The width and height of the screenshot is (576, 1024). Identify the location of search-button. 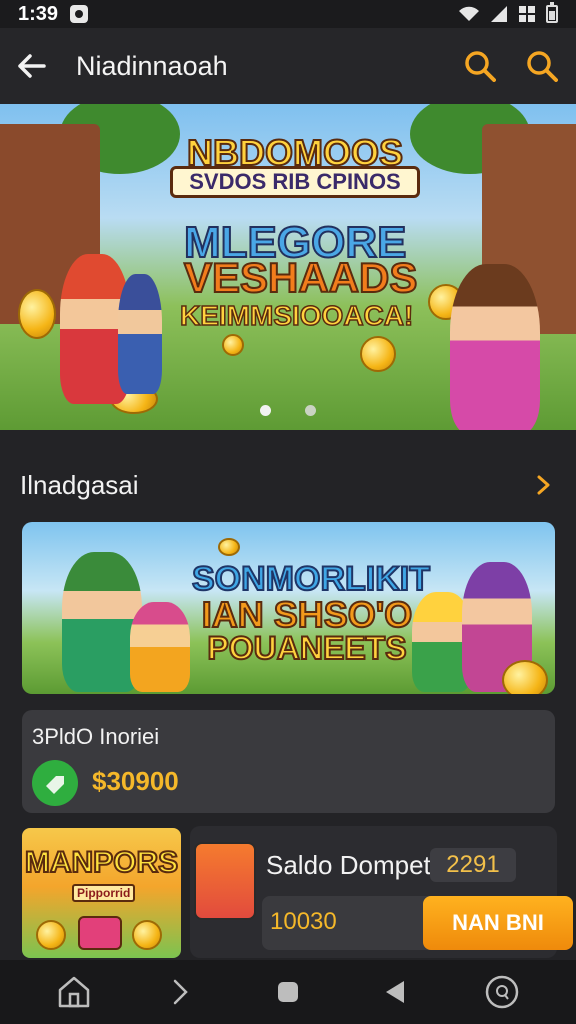
(480, 66).